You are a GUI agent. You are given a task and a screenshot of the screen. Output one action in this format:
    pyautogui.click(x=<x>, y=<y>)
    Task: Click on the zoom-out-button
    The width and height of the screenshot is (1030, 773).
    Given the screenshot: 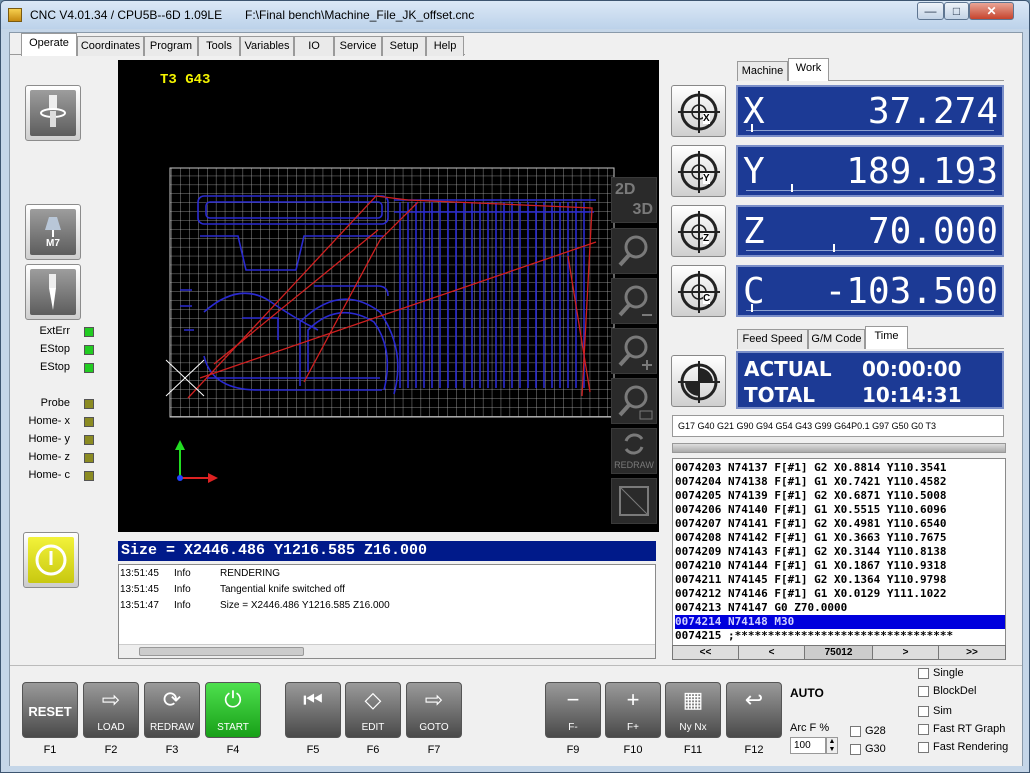 What is the action you would take?
    pyautogui.click(x=634, y=301)
    